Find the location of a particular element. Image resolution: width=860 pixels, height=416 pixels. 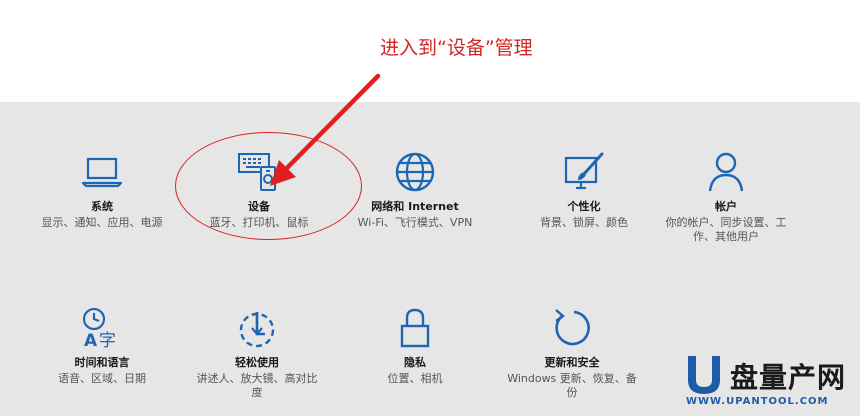

watermark-logo: 盘量产网 WWW.UPANTOOL.COM is located at coordinates (769, 383).